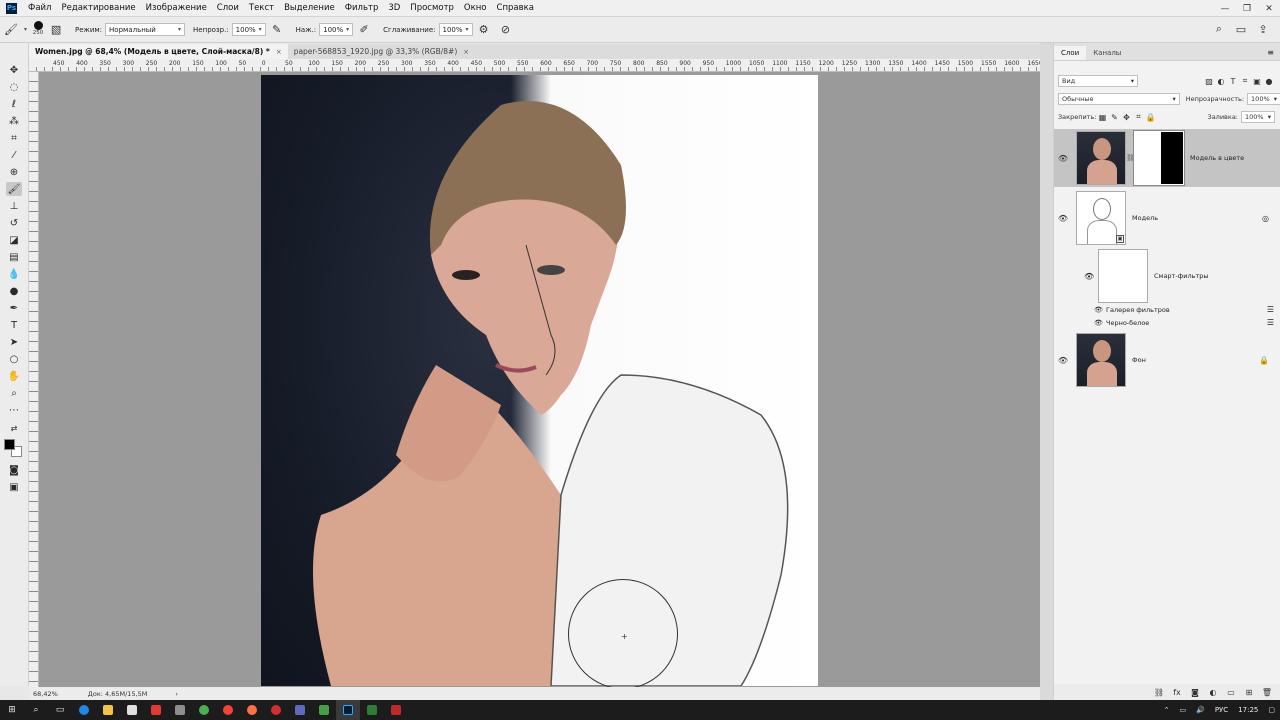  What do you see at coordinates (1138, 310) in the screenshot?
I see `filter-name: Галерея фильтров` at bounding box center [1138, 310].